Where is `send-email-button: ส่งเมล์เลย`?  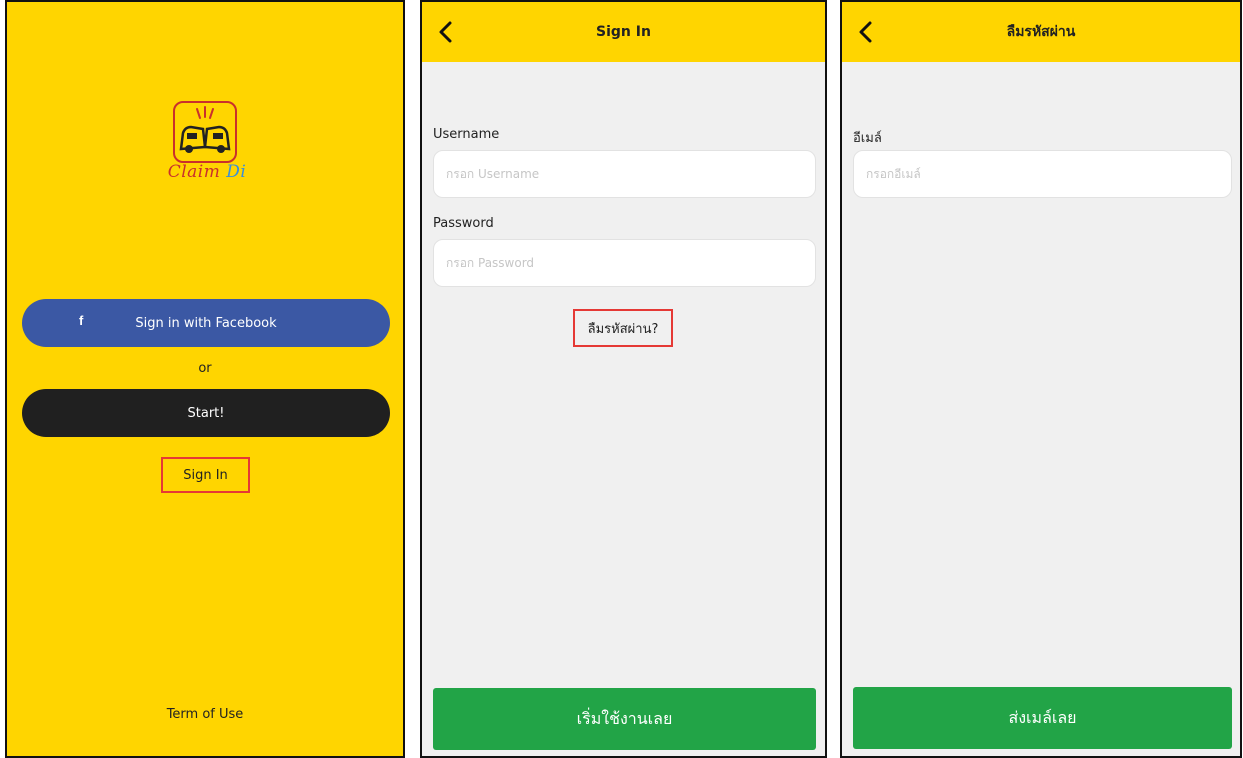 send-email-button: ส่งเมล์เลย is located at coordinates (1042, 718).